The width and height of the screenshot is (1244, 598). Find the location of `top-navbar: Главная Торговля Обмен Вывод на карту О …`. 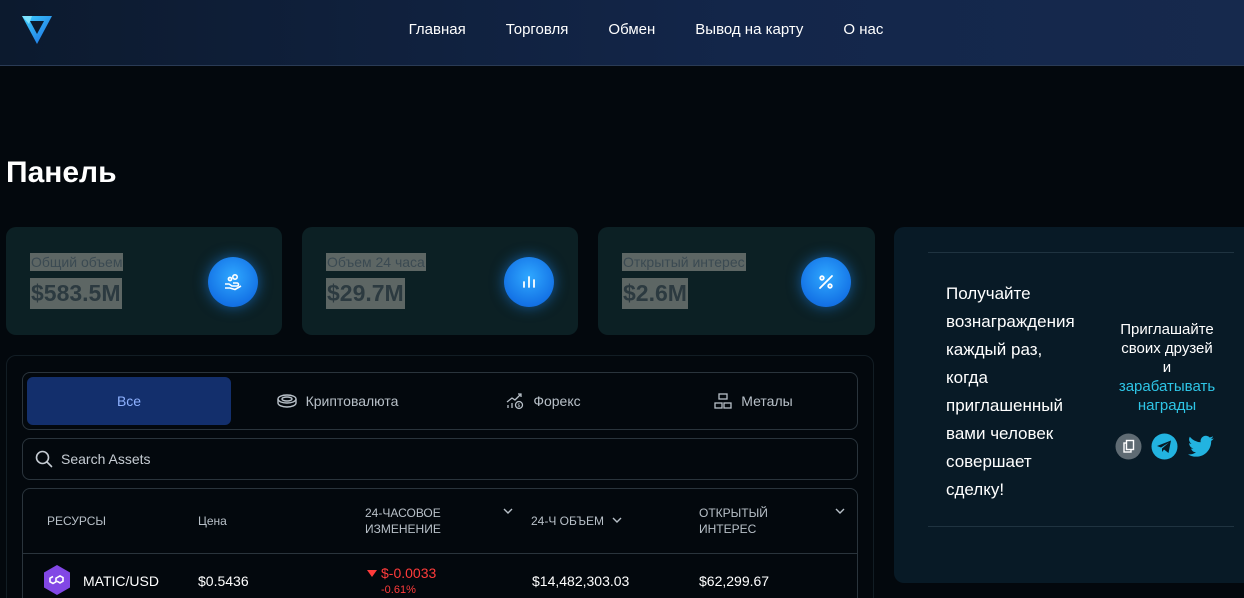

top-navbar: Главная Торговля Обмен Вывод на карту О … is located at coordinates (622, 33).